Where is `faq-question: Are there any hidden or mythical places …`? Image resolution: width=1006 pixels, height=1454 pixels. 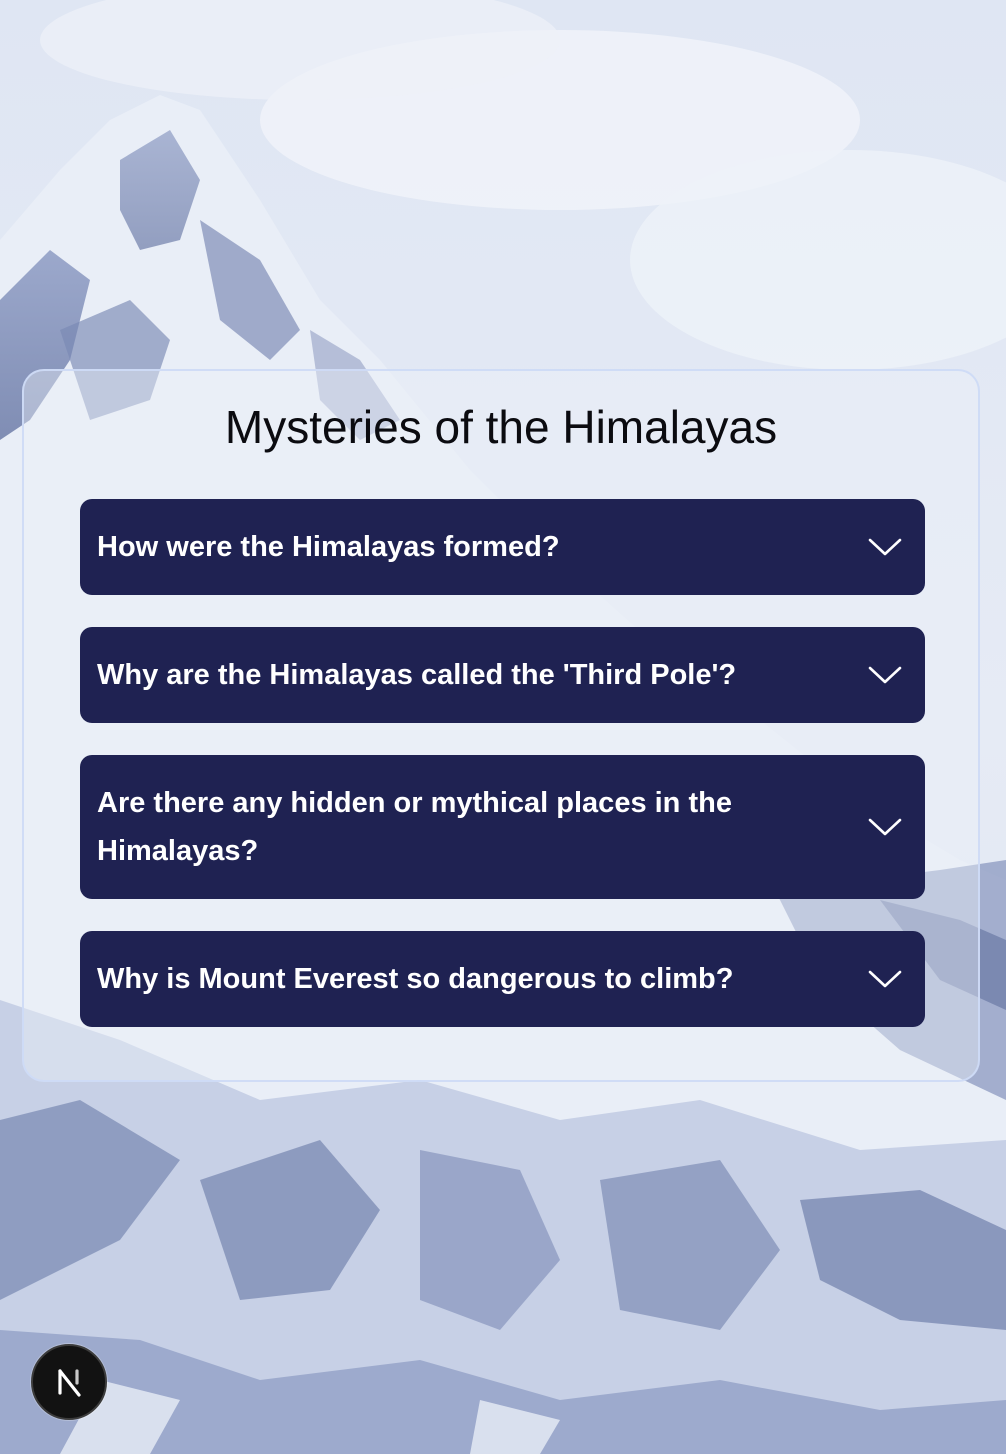
faq-question: Are there any hidden or mythical places … is located at coordinates (414, 827).